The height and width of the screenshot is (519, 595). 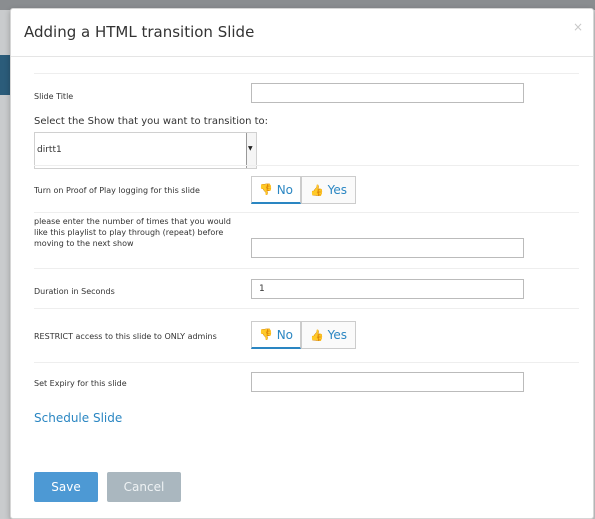 I want to click on caret-down-icon: ▼, so click(x=250, y=148).